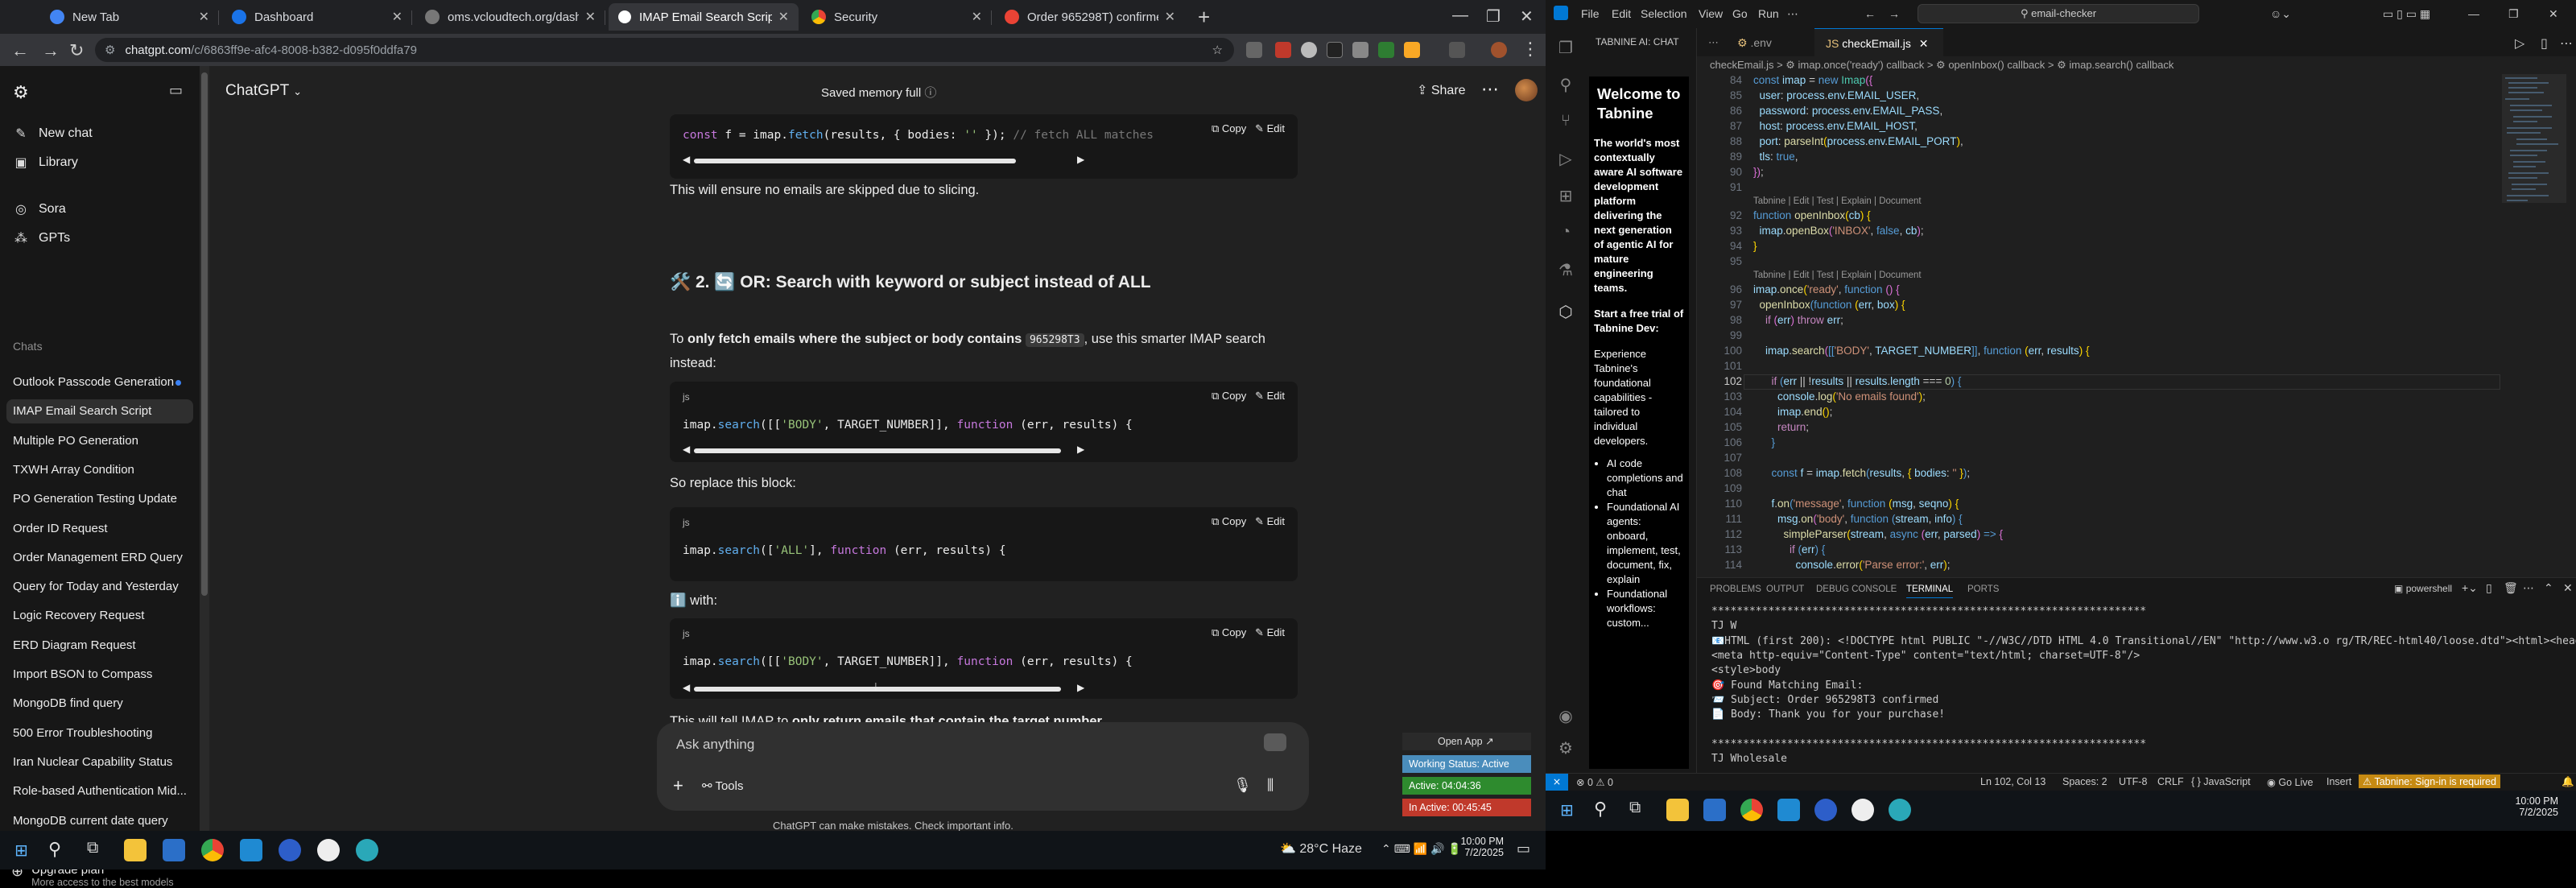  I want to click on back-icon: ←, so click(1870, 13).